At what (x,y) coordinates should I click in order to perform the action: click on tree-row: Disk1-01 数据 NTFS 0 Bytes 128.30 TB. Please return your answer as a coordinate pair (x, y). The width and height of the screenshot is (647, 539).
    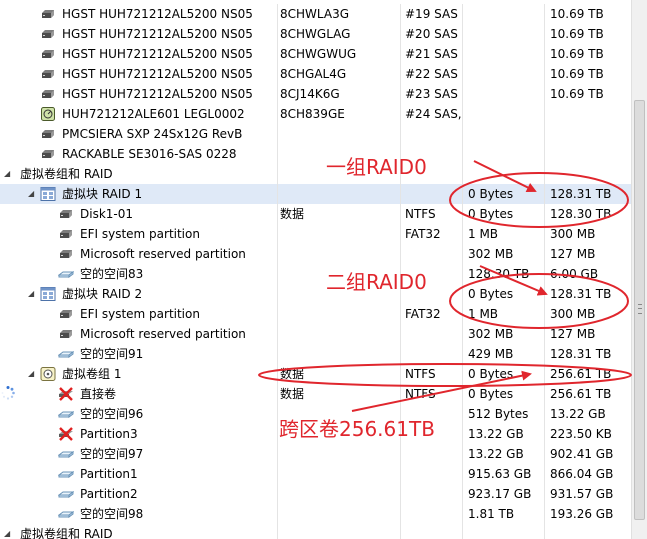
    Looking at the image, I should click on (315, 214).